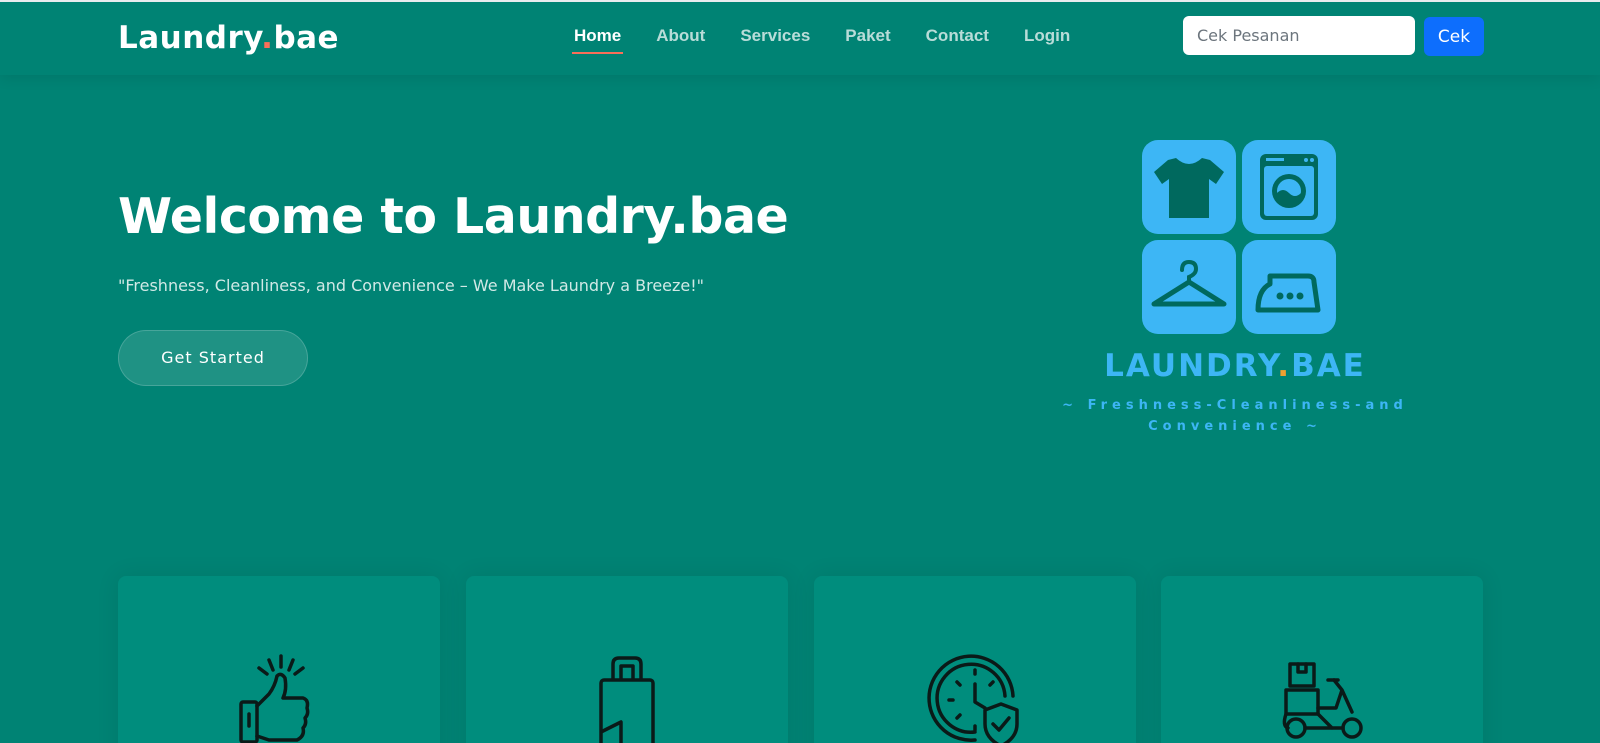 The image size is (1600, 743). What do you see at coordinates (1328, 366) in the screenshot?
I see `brand-name-part2: BAE` at bounding box center [1328, 366].